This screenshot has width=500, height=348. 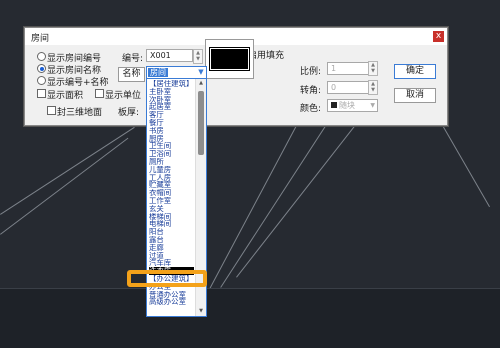 I want to click on fill-preview, so click(x=229, y=59).